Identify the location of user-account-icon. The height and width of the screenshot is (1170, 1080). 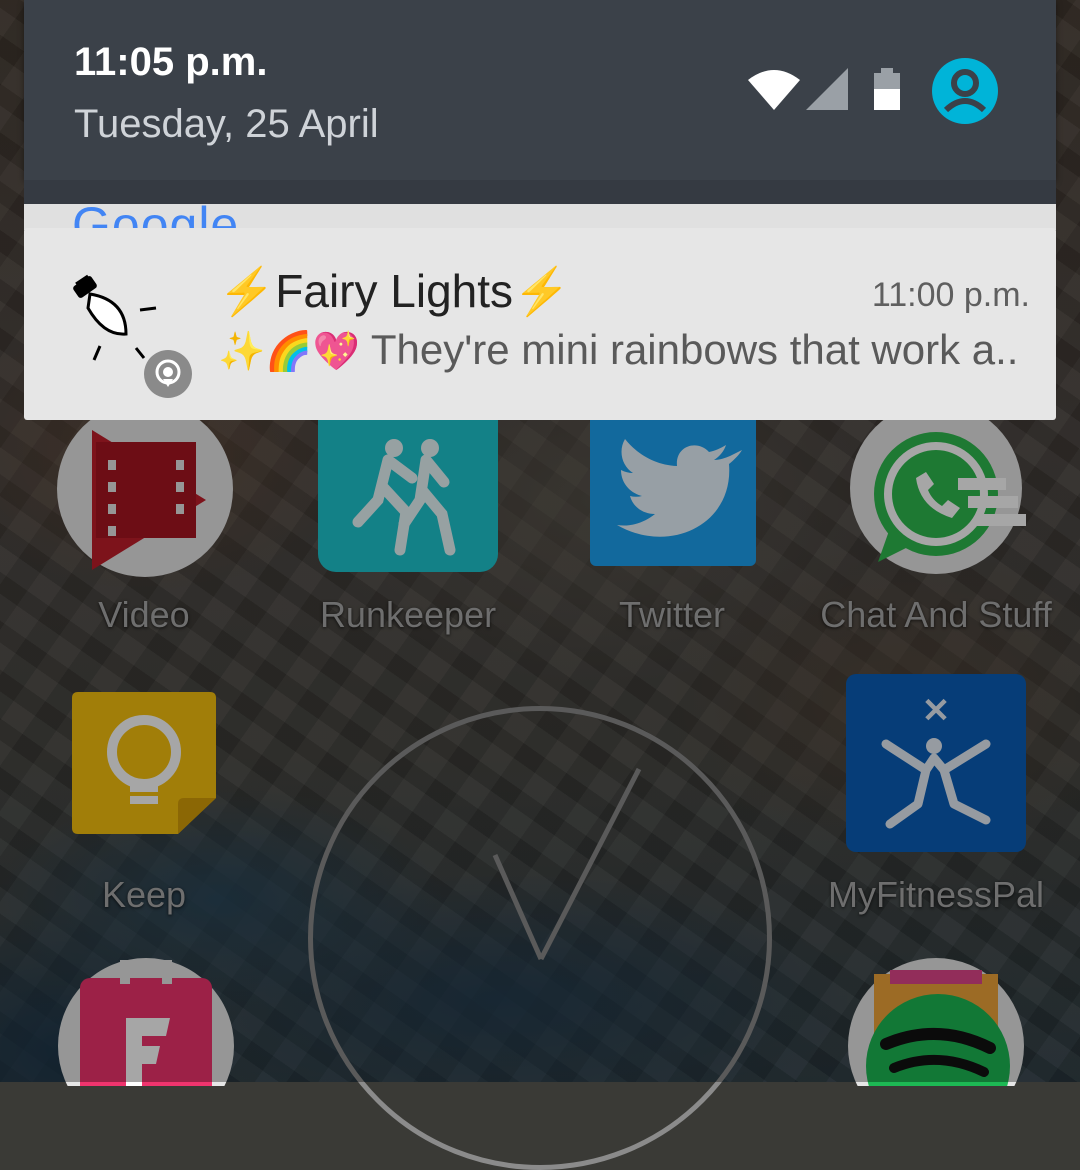
(965, 93).